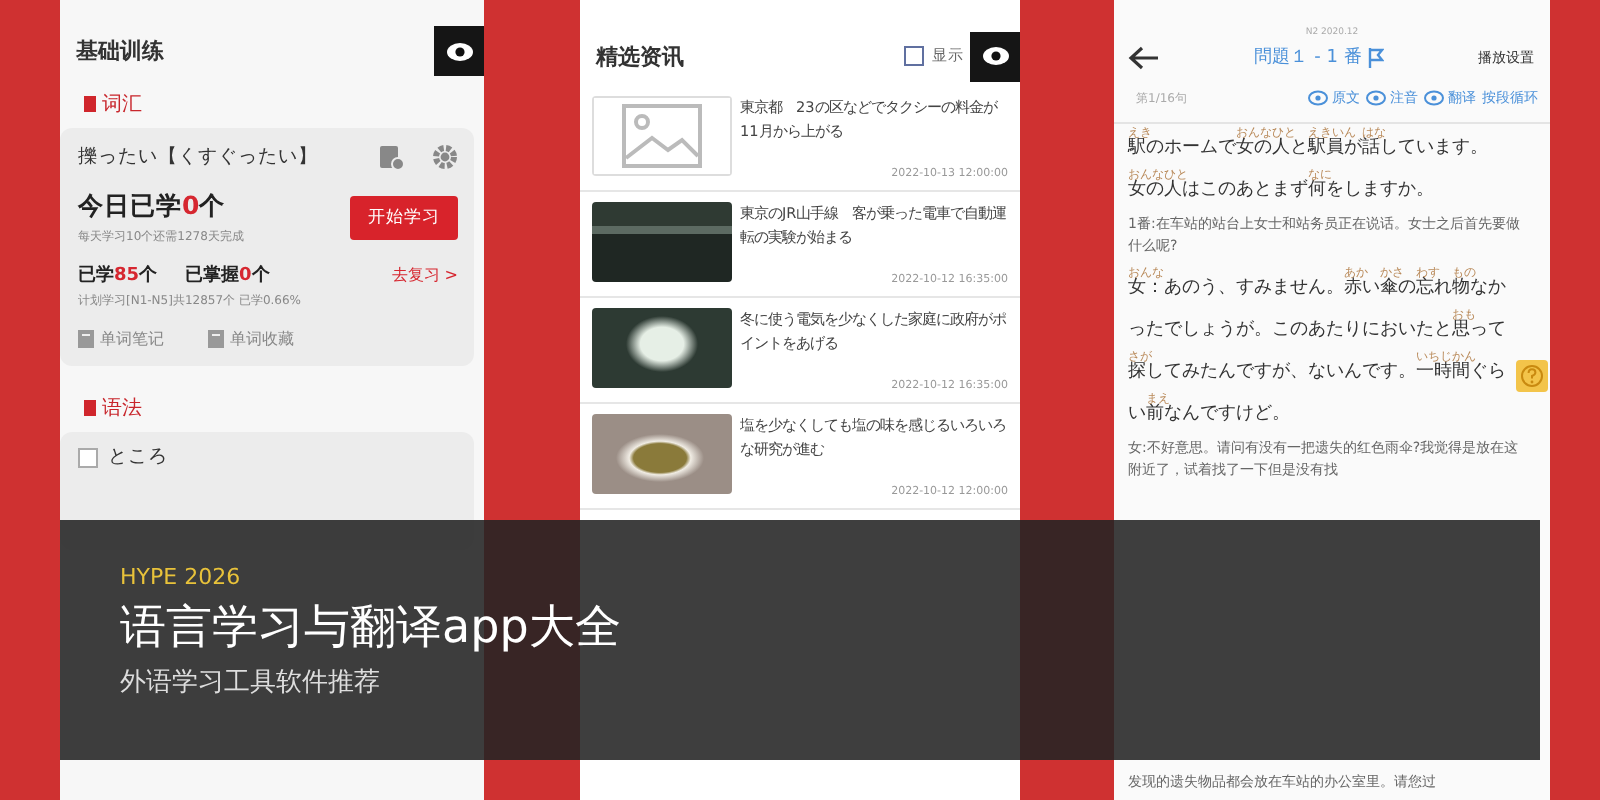 The height and width of the screenshot is (800, 1600). What do you see at coordinates (1375, 57) in the screenshot?
I see `flag-icon` at bounding box center [1375, 57].